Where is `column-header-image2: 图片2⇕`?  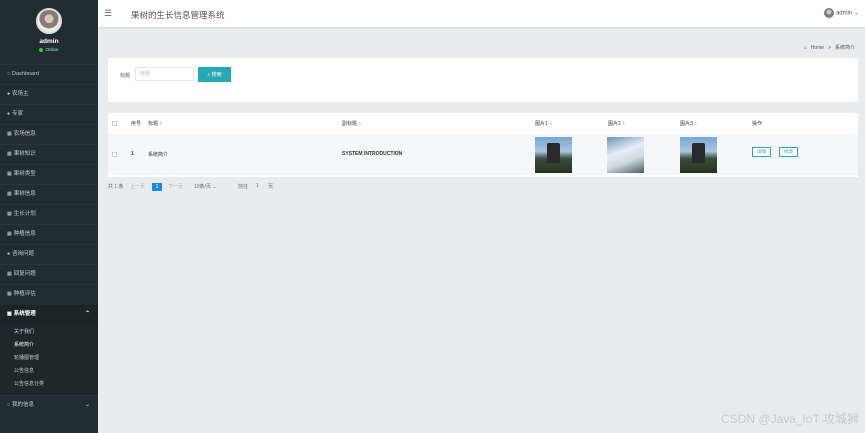
column-header-image2: 图片2⇕ is located at coordinates (617, 123).